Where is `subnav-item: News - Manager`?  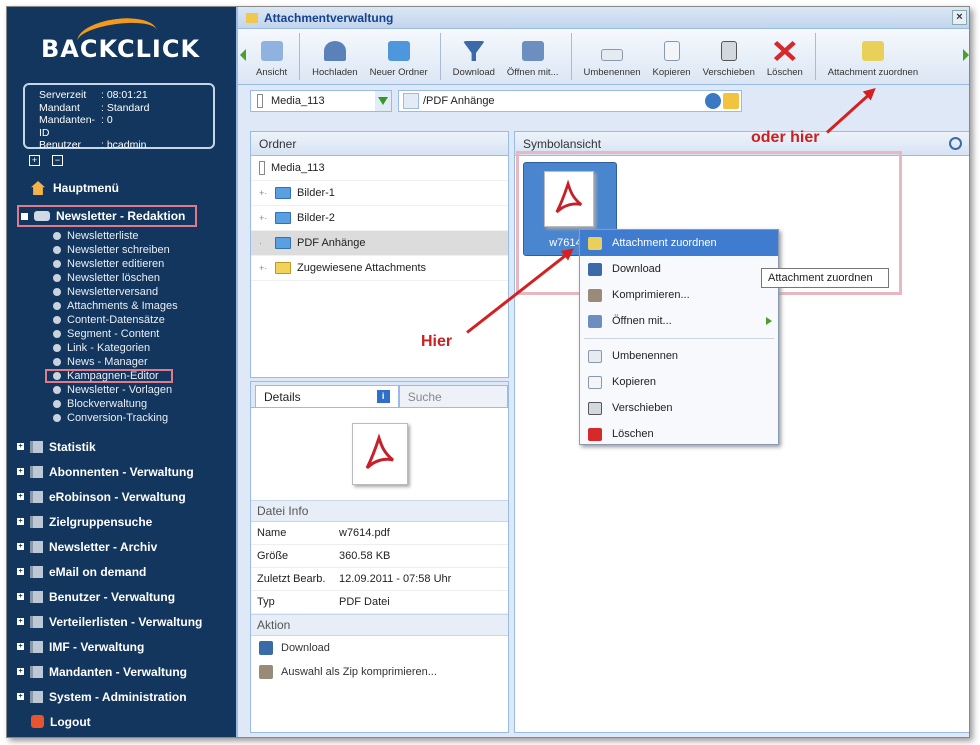 subnav-item: News - Manager is located at coordinates (115, 362).